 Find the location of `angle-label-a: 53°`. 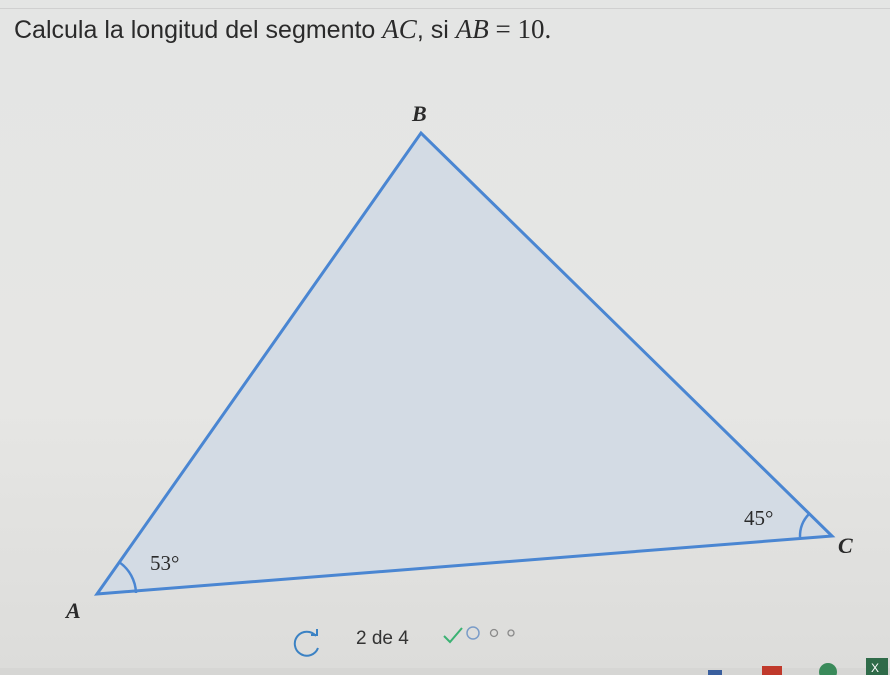

angle-label-a: 53° is located at coordinates (164, 563).